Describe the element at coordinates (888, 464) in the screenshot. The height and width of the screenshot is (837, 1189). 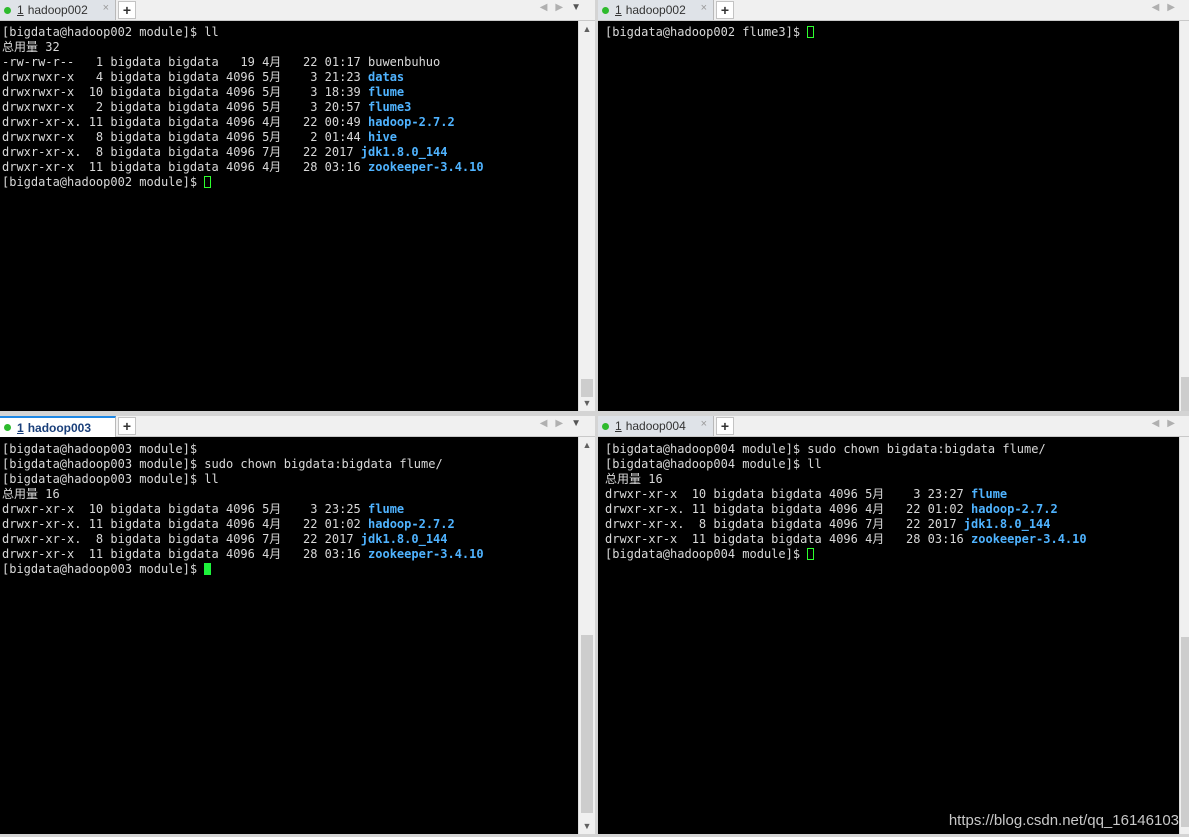
I see `terminal-line: [bigdata@hadoop004 module]$ ll` at that location.